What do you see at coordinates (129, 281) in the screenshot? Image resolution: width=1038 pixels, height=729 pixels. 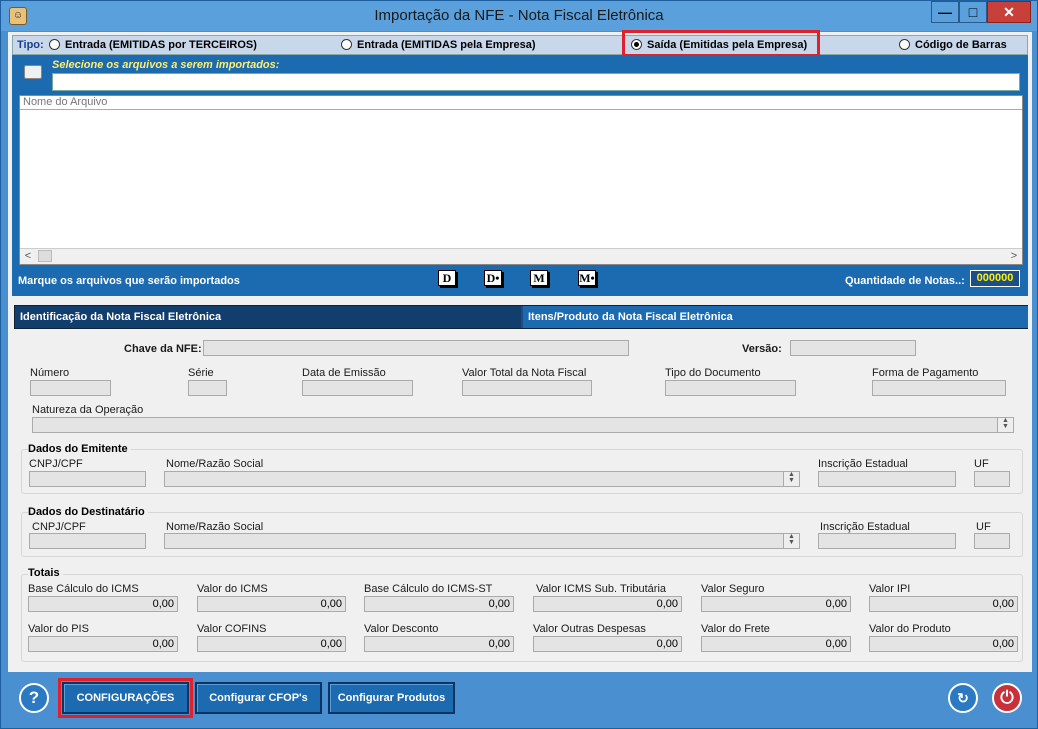 I see `mark-files-label: Marque os arquivos que serão importados` at bounding box center [129, 281].